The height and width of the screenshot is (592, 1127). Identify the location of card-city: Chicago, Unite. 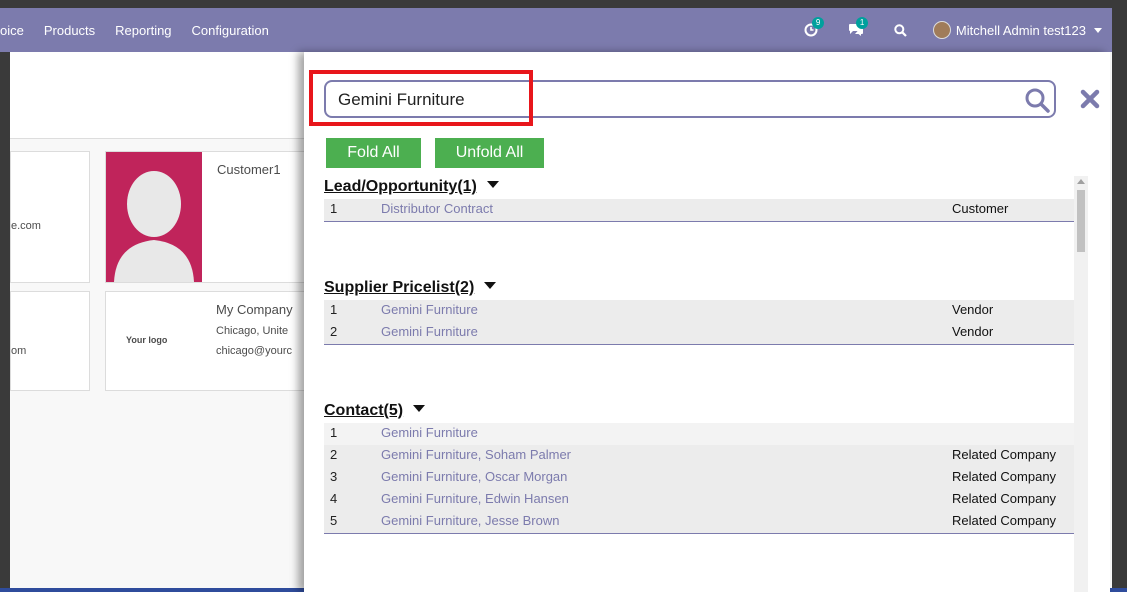
(252, 331).